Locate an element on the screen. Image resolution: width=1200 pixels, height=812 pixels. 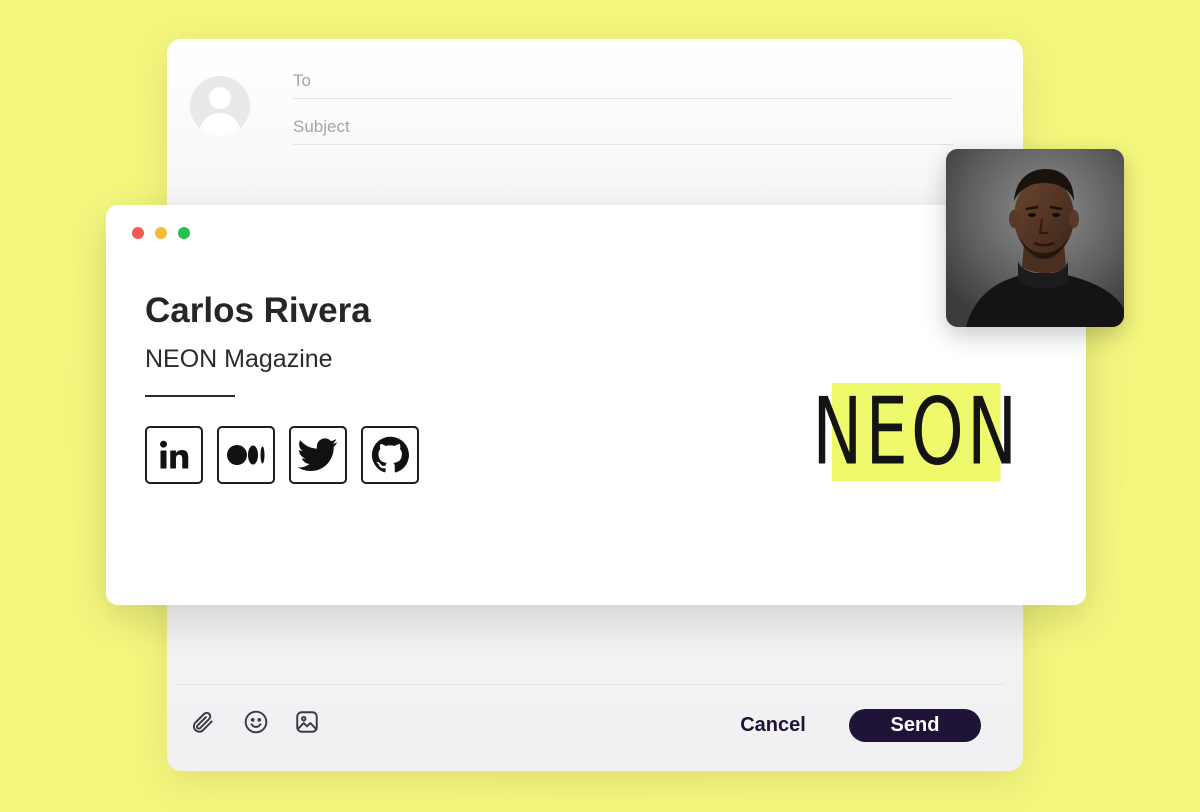
subject-field: Subject is located at coordinates (623, 122).